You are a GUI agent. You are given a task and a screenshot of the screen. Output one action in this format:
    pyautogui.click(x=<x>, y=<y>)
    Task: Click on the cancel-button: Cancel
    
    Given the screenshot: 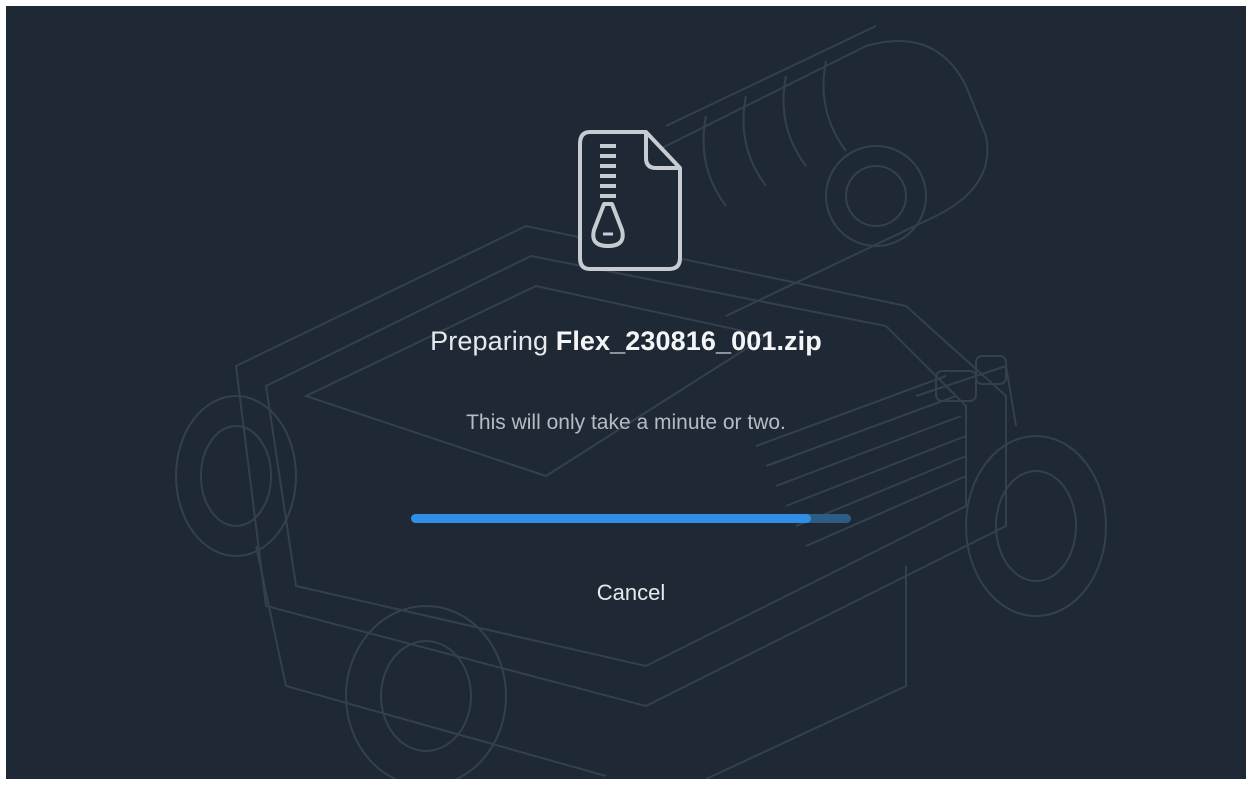 What is the action you would take?
    pyautogui.click(x=631, y=593)
    